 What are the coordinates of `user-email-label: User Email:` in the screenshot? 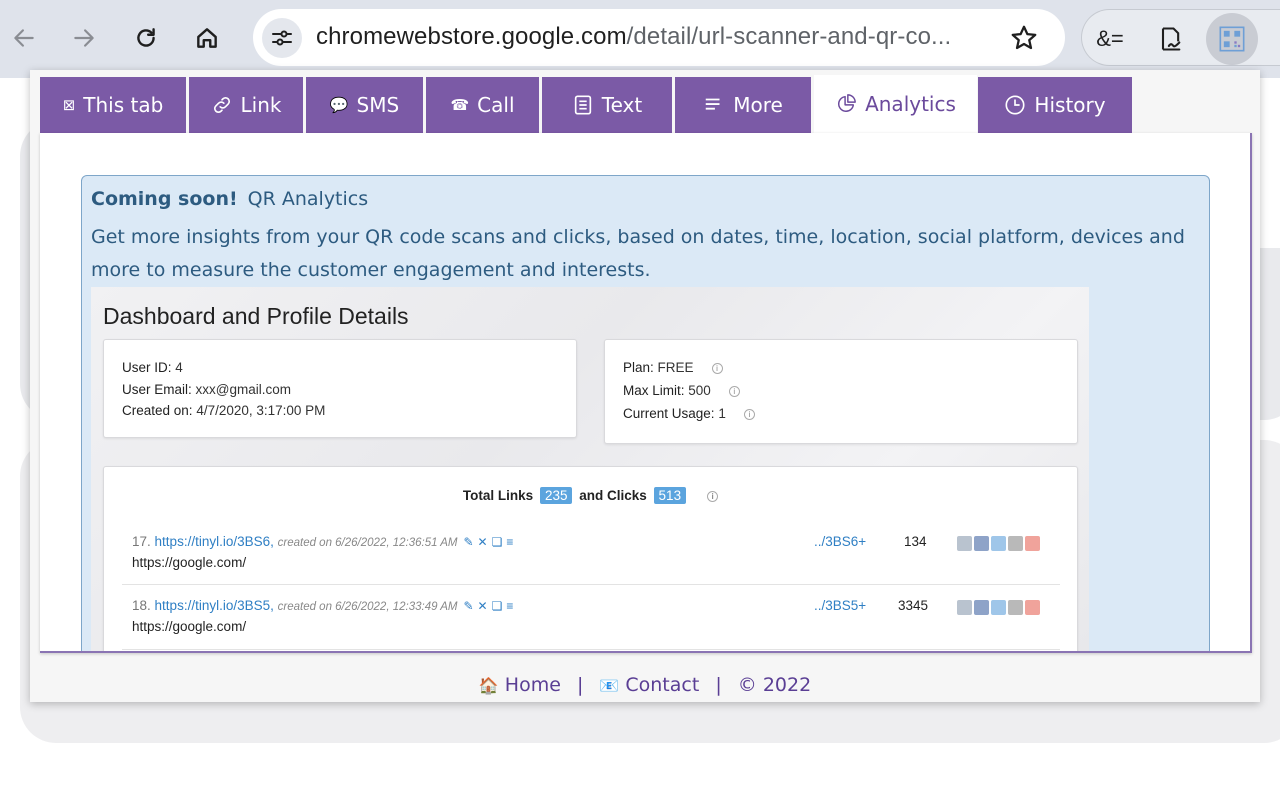 It's located at (157, 389).